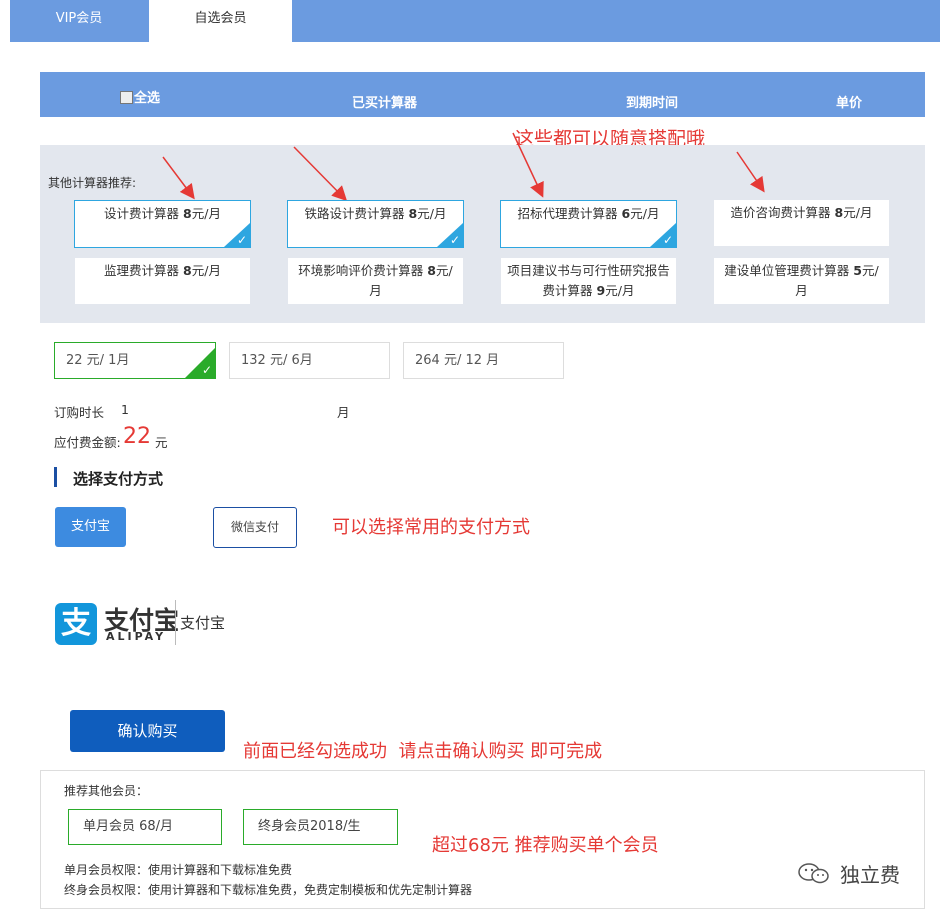 The width and height of the screenshot is (940, 914). Describe the element at coordinates (162, 224) in the screenshot. I see `calculator-card-design: 设计费计算器 8元/月 ✓` at that location.